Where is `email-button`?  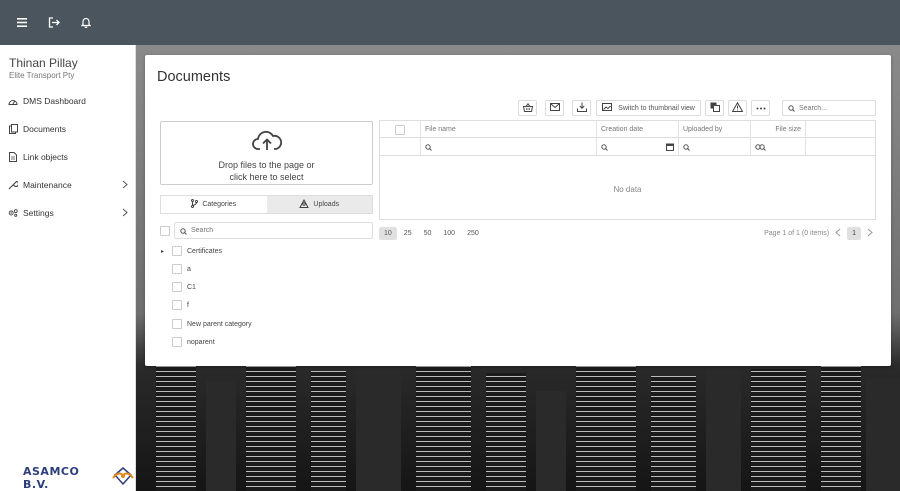
email-button is located at coordinates (554, 108).